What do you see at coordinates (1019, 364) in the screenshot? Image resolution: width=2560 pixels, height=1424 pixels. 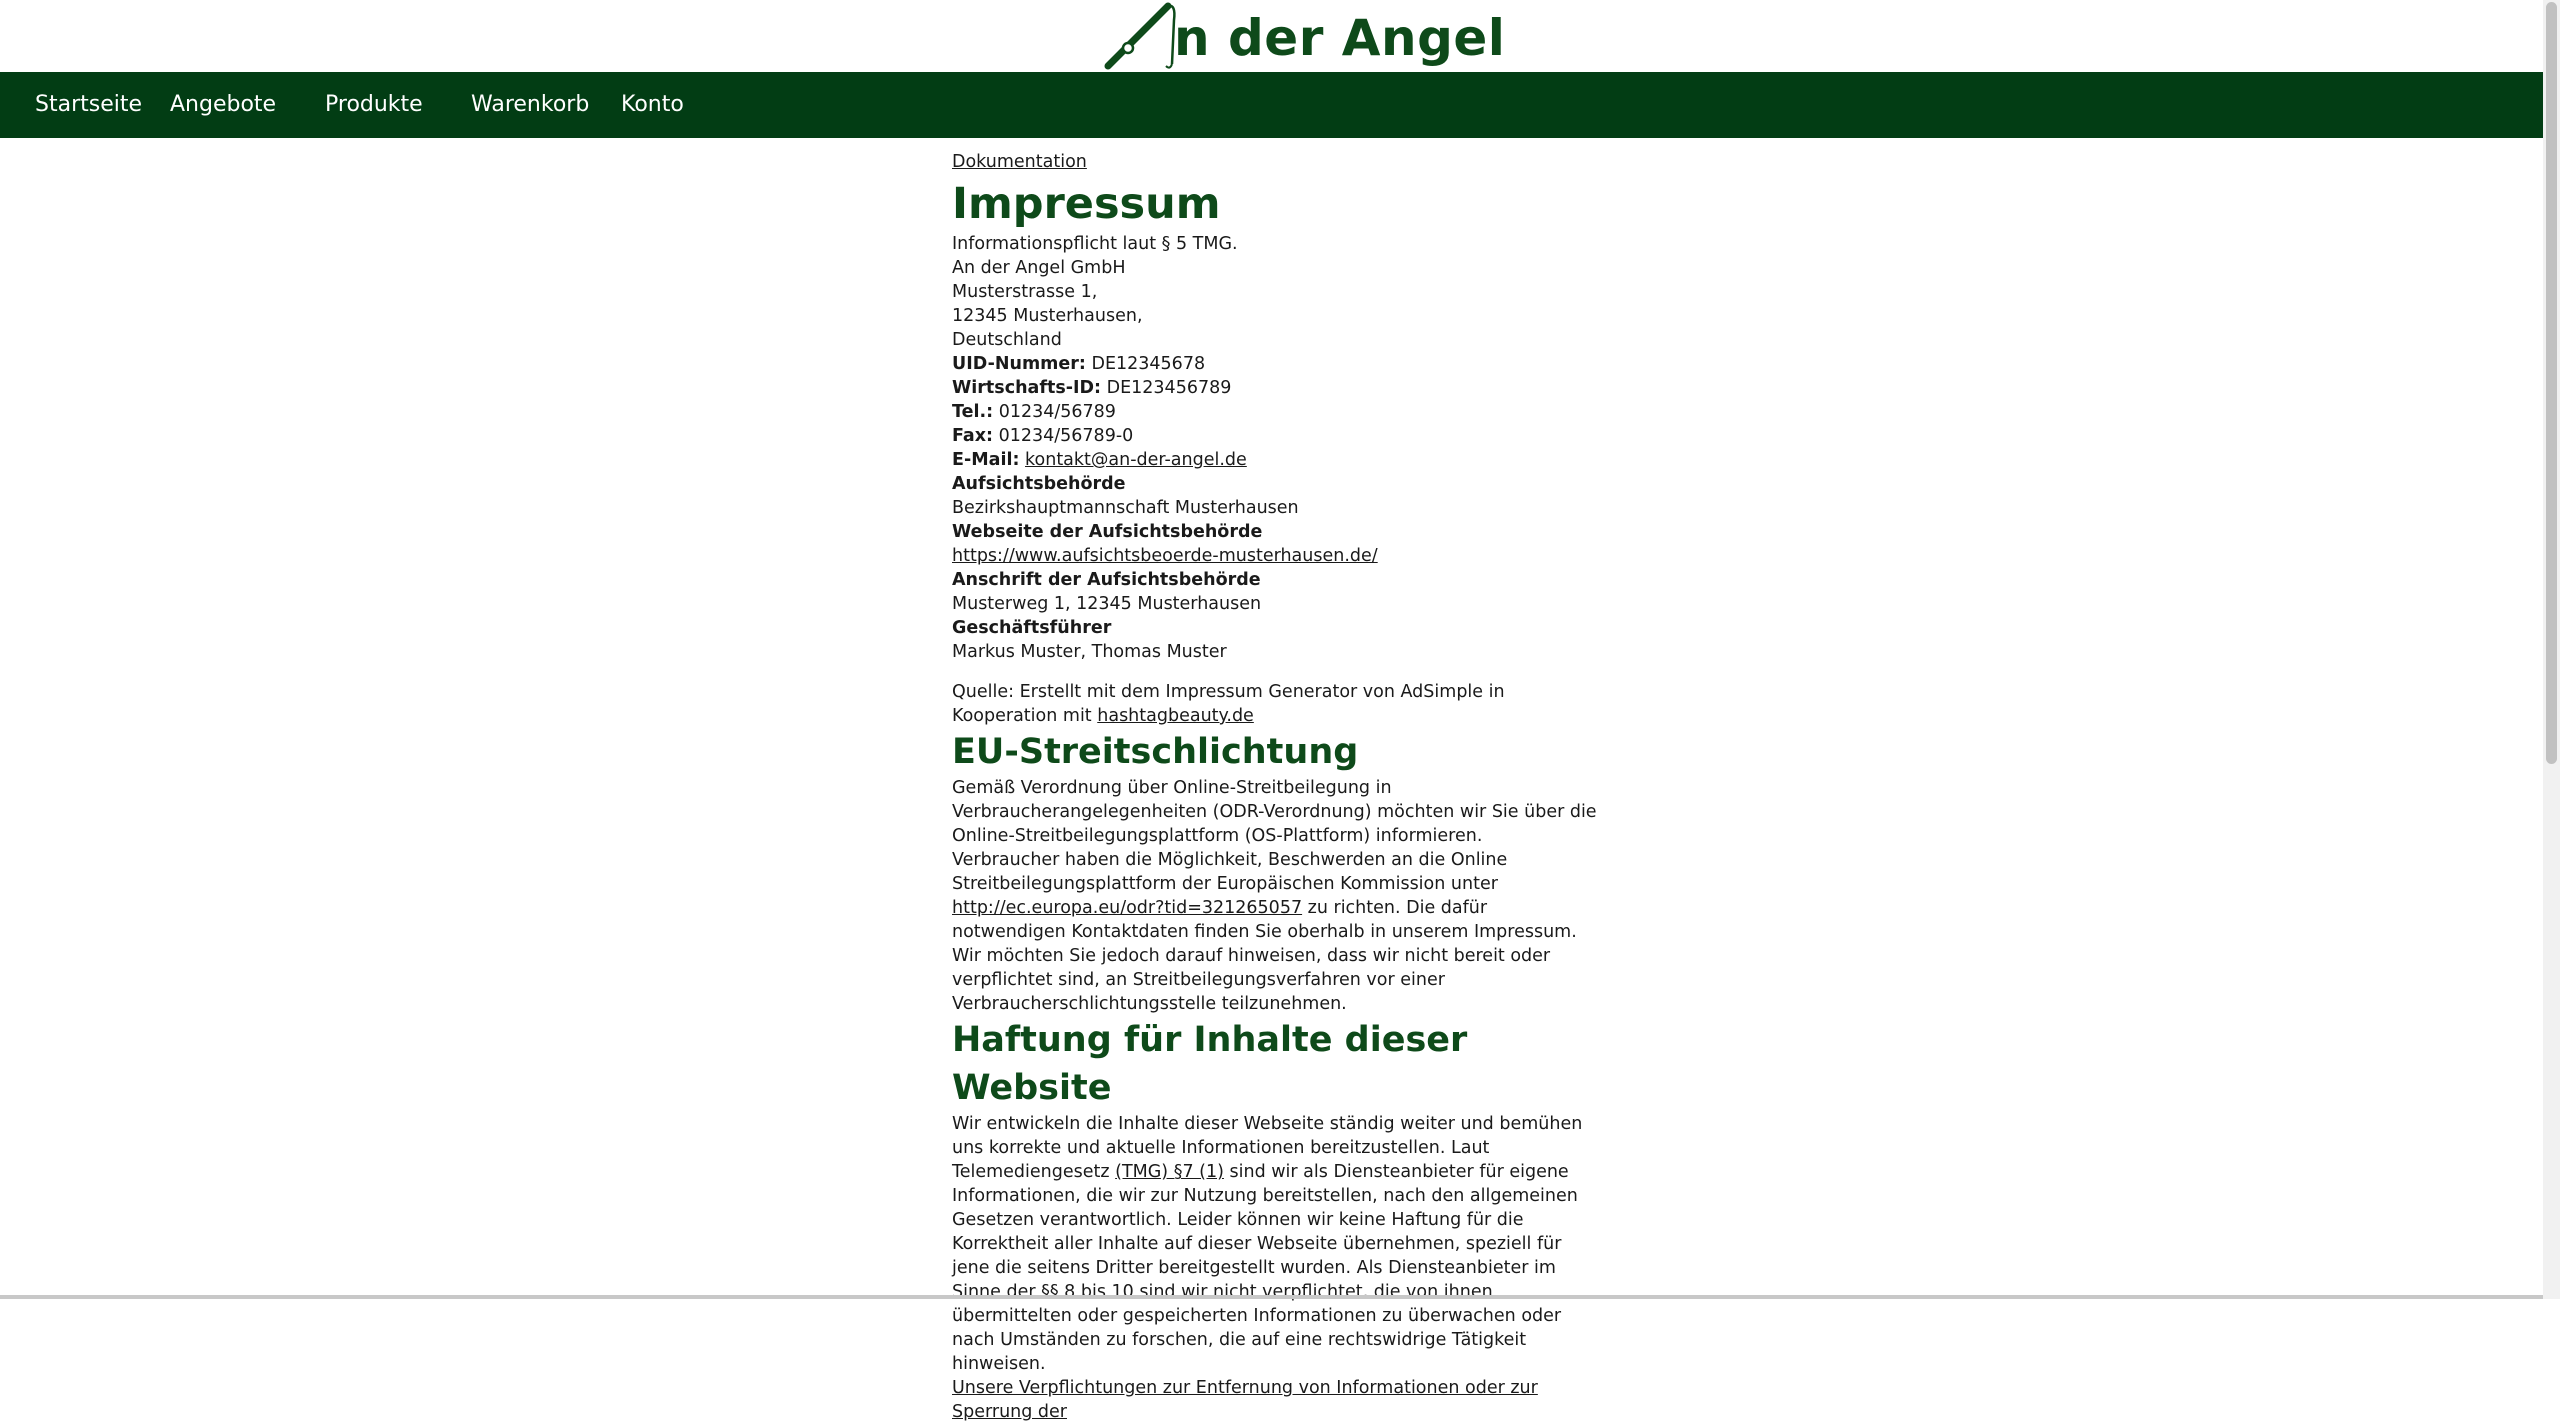 I see `uid-label: UID-Nummer:` at bounding box center [1019, 364].